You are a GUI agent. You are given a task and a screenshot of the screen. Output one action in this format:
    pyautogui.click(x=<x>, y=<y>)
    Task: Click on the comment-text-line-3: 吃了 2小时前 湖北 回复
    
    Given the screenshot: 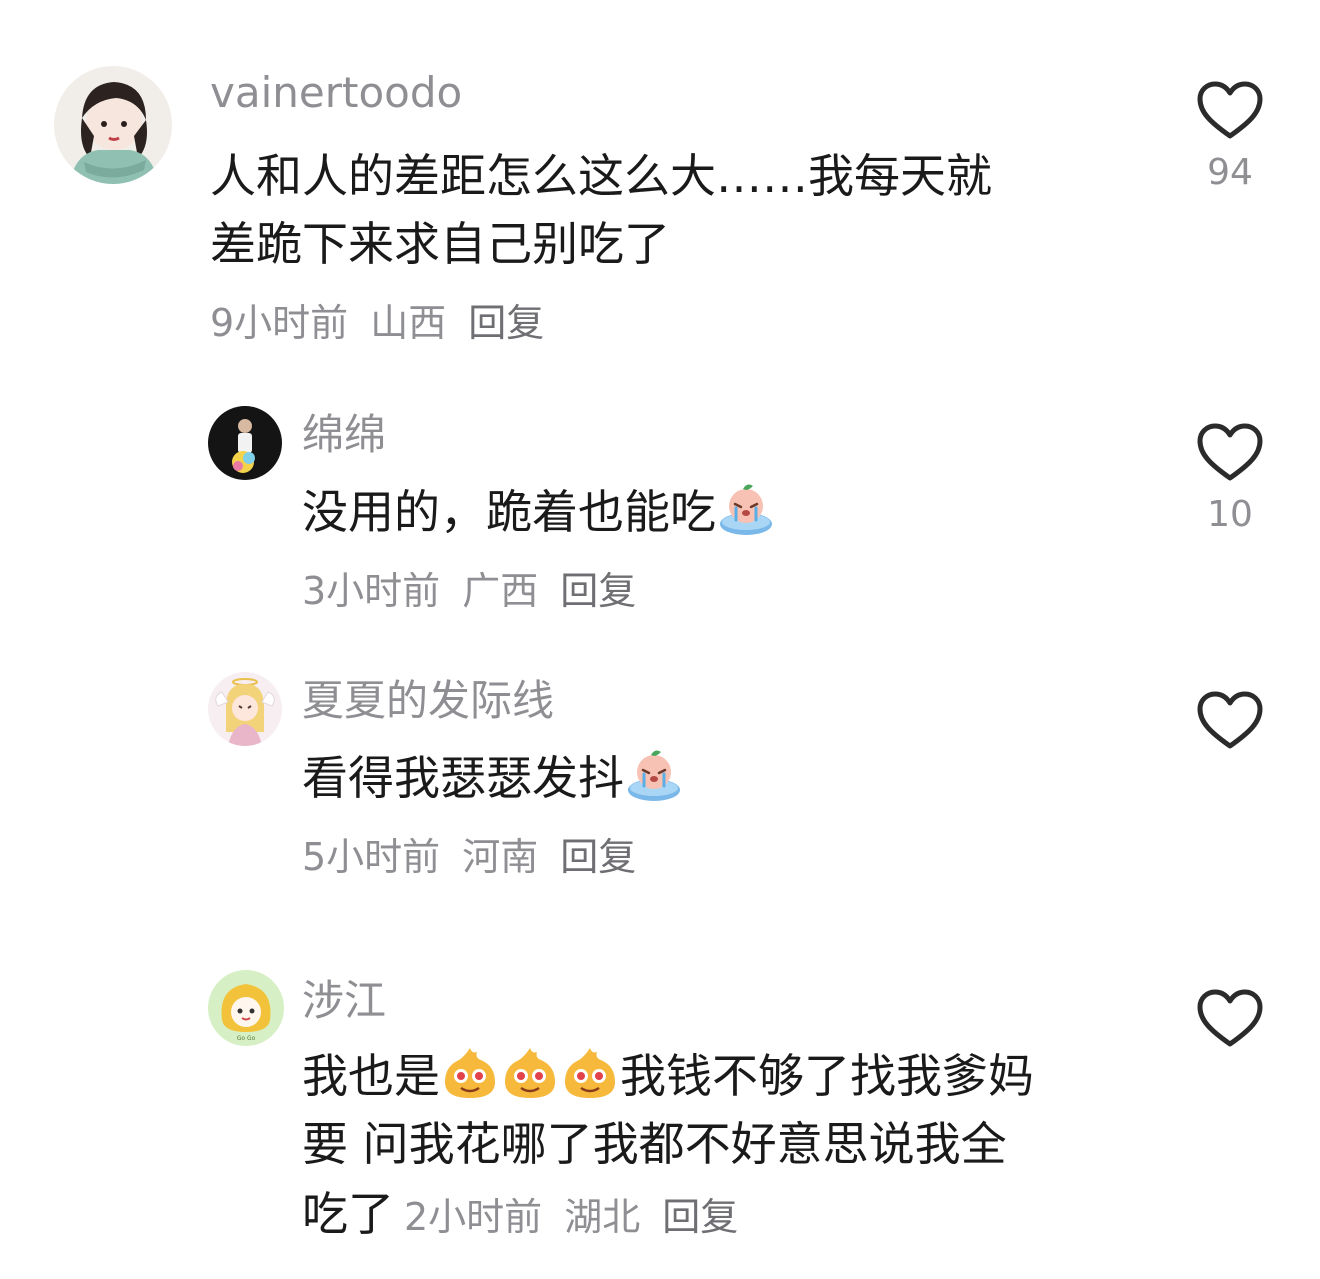 What is the action you would take?
    pyautogui.click(x=531, y=1215)
    